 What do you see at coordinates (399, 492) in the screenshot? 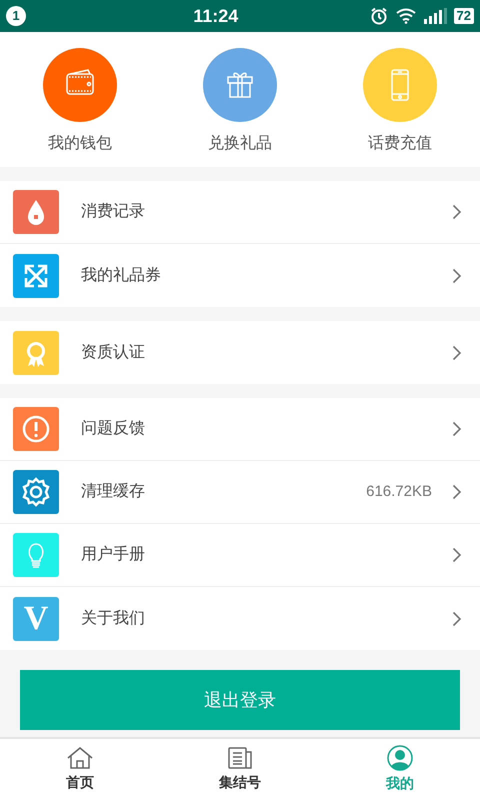
I see `cache-size: 616.72KB` at bounding box center [399, 492].